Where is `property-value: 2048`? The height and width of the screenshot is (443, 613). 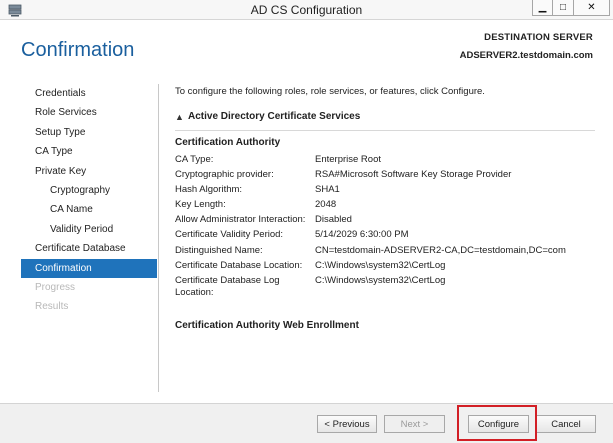
property-value: 2048 is located at coordinates (326, 205).